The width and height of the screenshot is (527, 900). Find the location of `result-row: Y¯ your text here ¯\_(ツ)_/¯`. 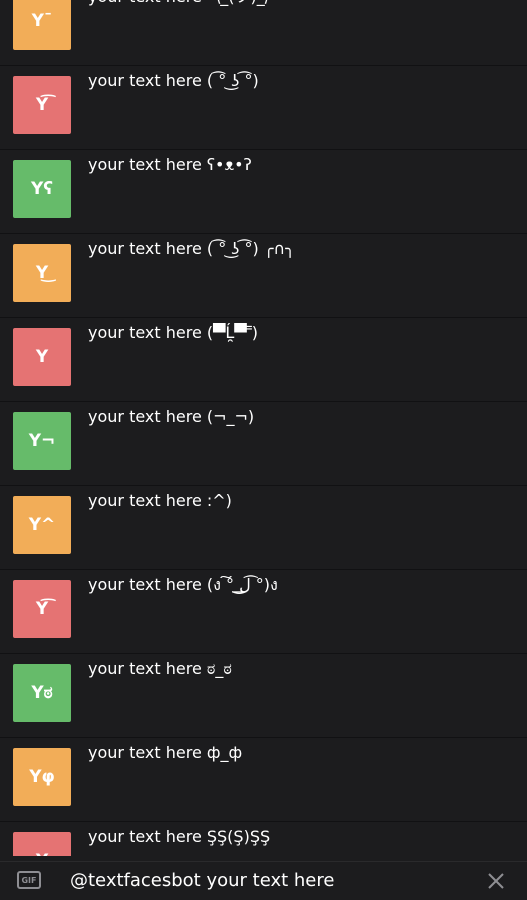

result-row: Y¯ your text here ¯\_(ツ)_/¯ is located at coordinates (263, 33).